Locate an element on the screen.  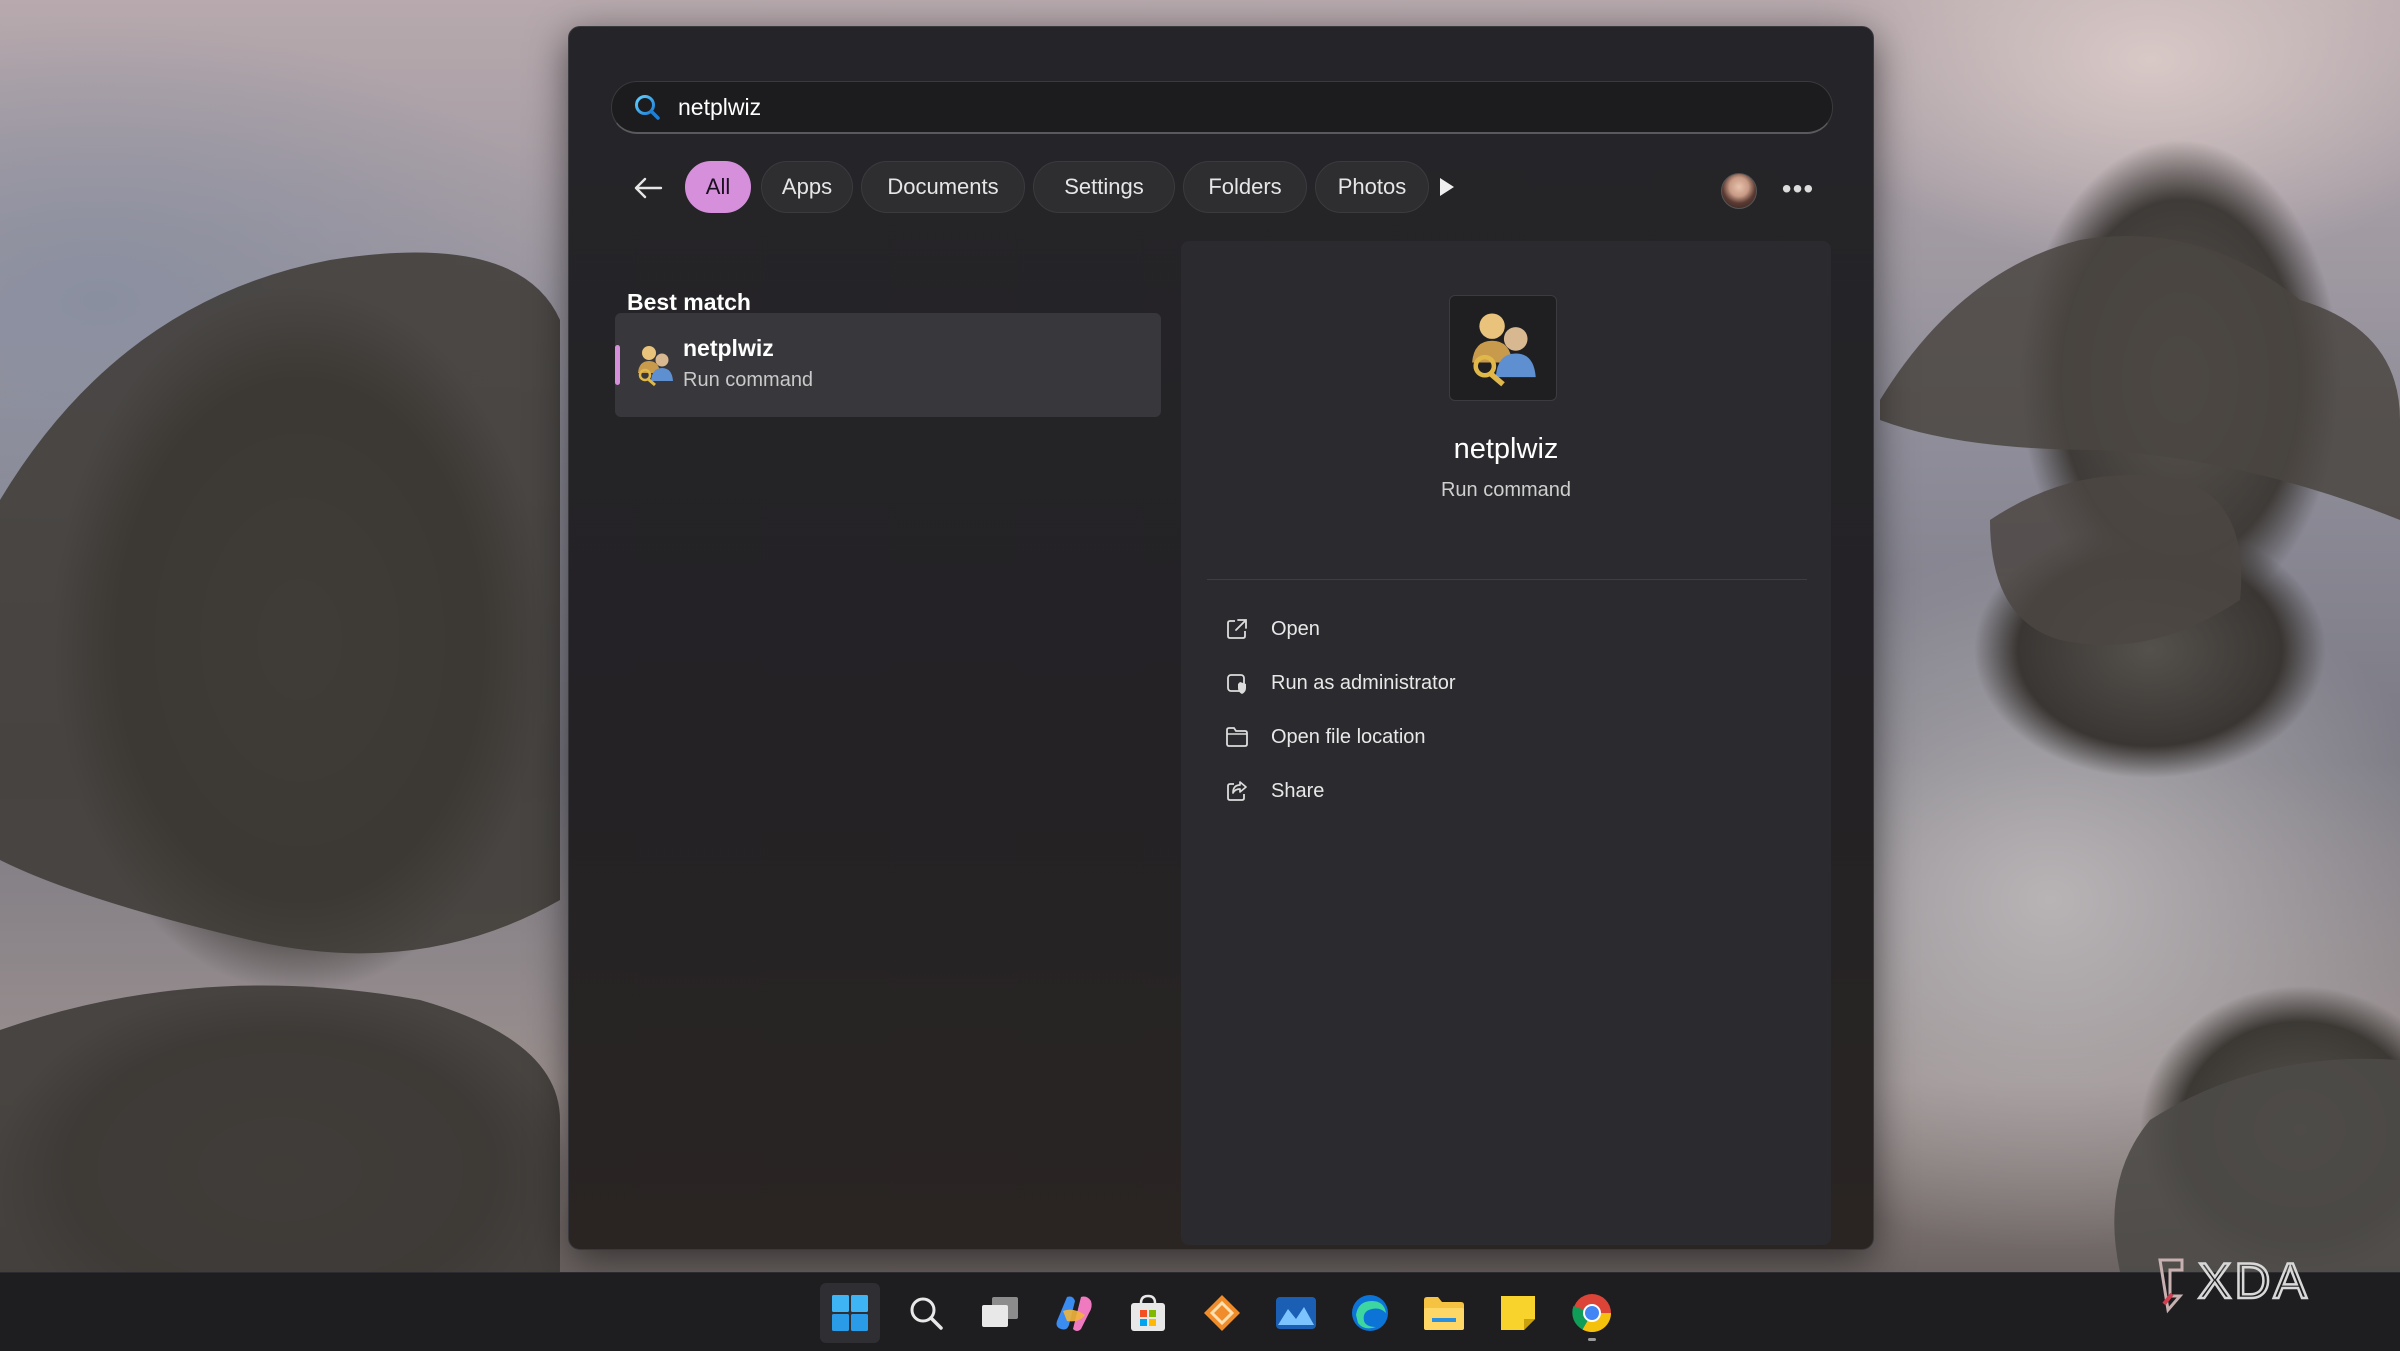
running-indicator is located at coordinates (1592, 1339).